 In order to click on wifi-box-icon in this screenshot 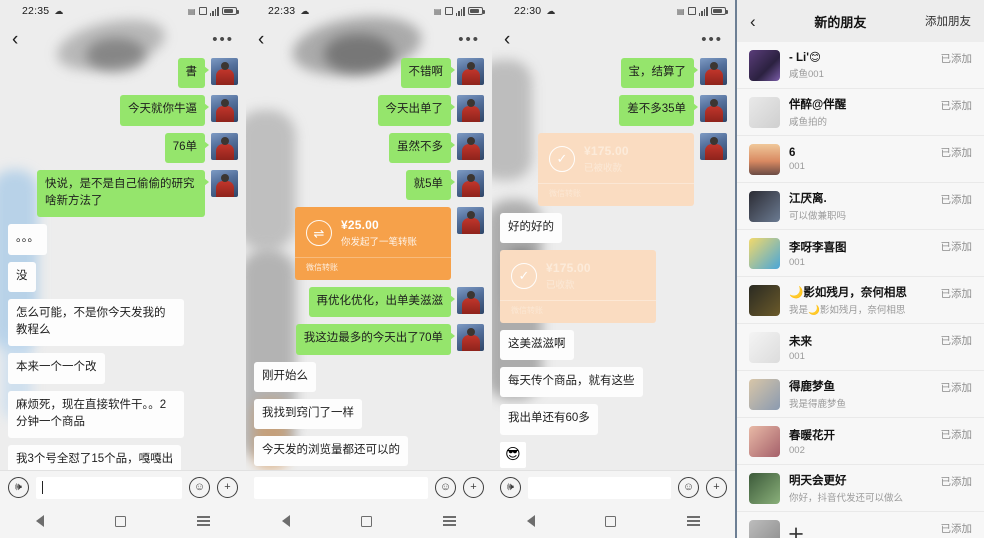, I will do `click(448, 11)`.